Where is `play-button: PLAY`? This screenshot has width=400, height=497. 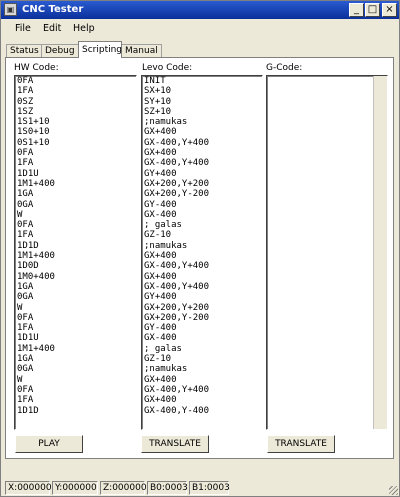 play-button: PLAY is located at coordinates (49, 444).